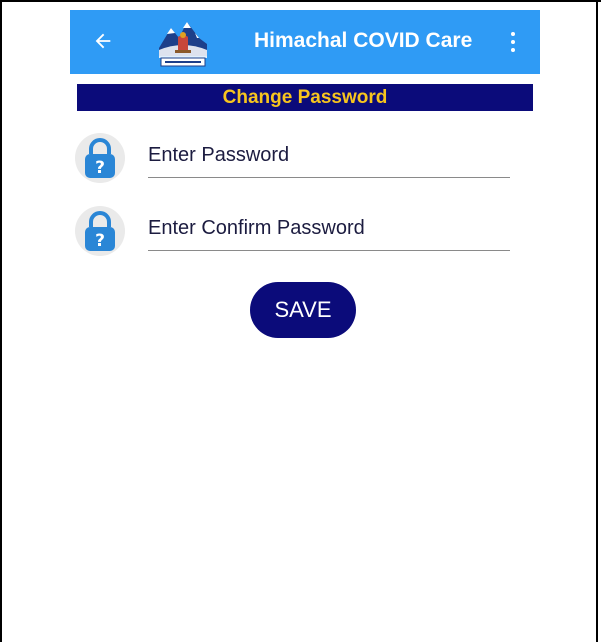  I want to click on confirm-password-input, so click(329, 229).